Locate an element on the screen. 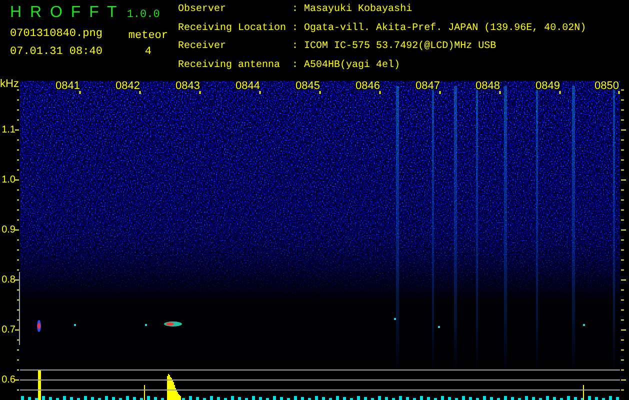  info-label: Receiving antenna is located at coordinates (230, 66).